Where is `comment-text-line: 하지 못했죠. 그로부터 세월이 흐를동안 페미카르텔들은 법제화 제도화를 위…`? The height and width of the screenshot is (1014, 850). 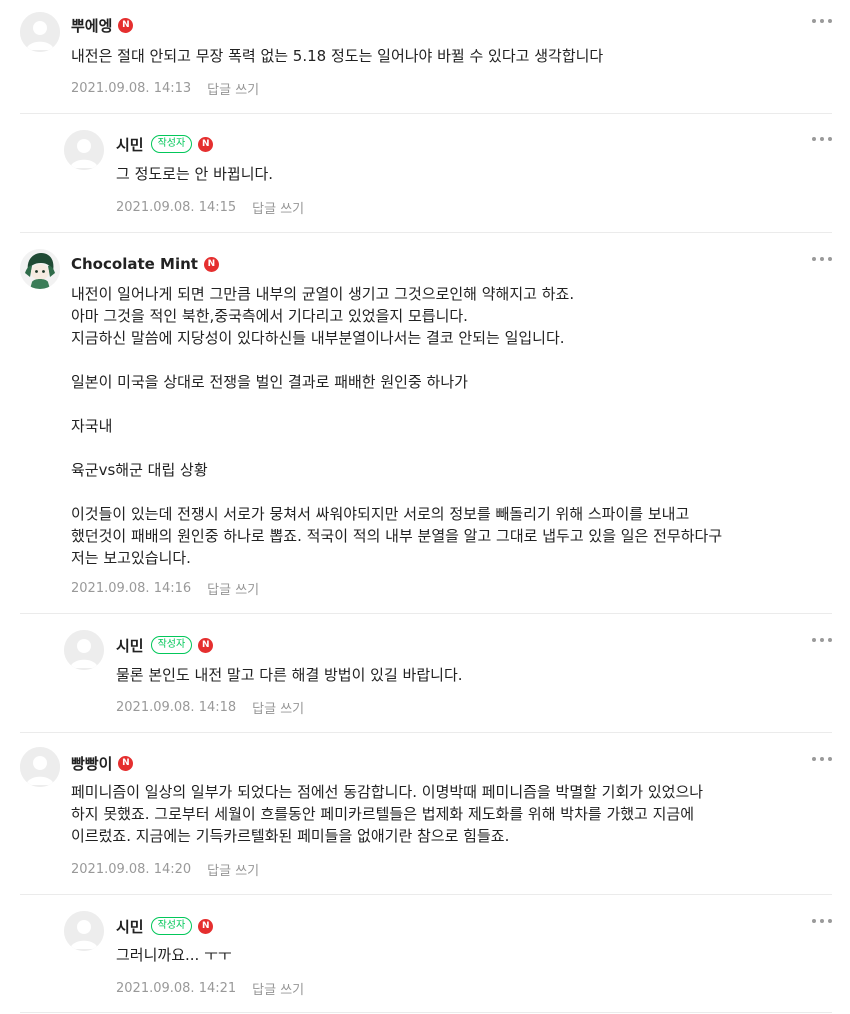 comment-text-line: 하지 못했죠. 그로부터 세월이 흐를동안 페미카르텔들은 법제화 제도화를 위… is located at coordinates (383, 814).